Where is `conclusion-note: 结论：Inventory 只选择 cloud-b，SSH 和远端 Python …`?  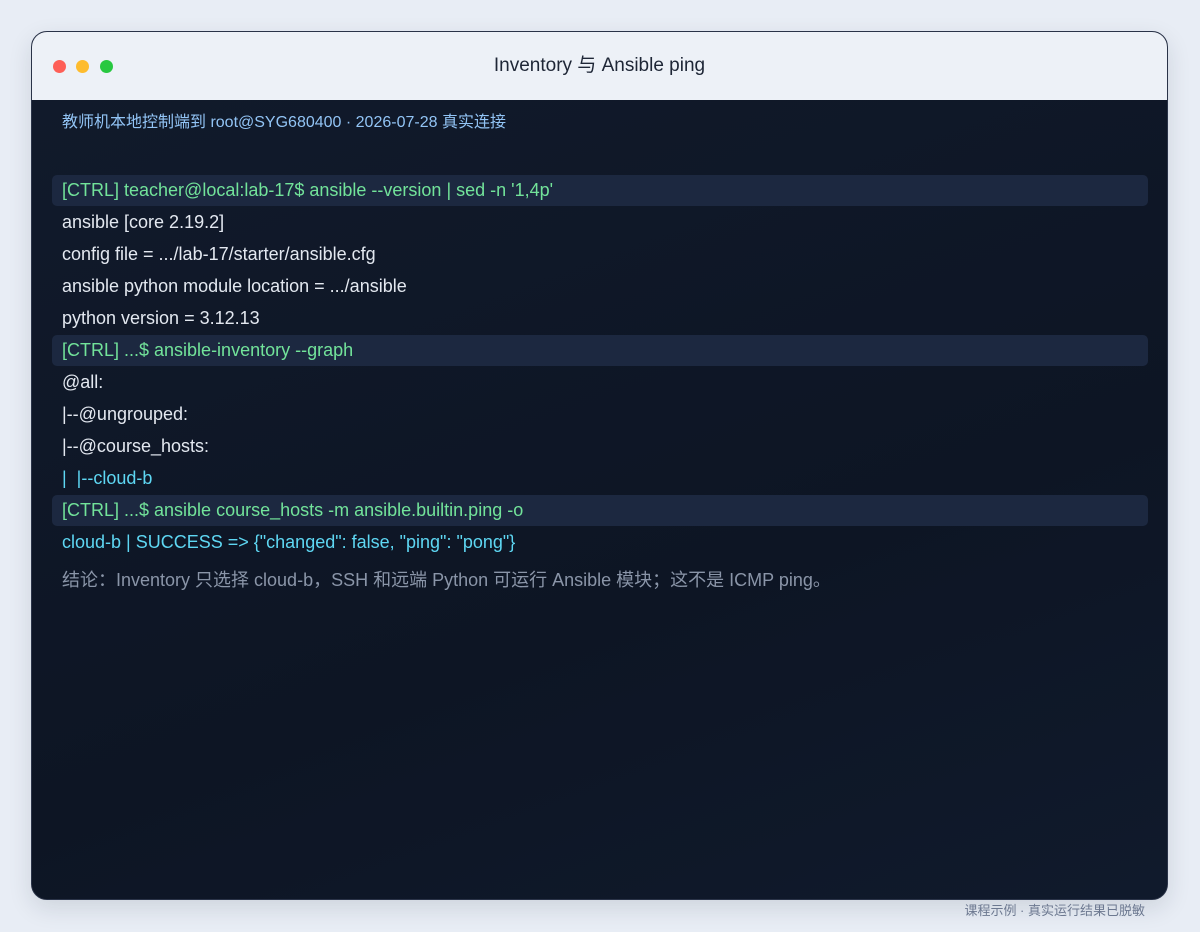 conclusion-note: 结论：Inventory 只选择 cloud-b，SSH 和远端 Python … is located at coordinates (446, 580).